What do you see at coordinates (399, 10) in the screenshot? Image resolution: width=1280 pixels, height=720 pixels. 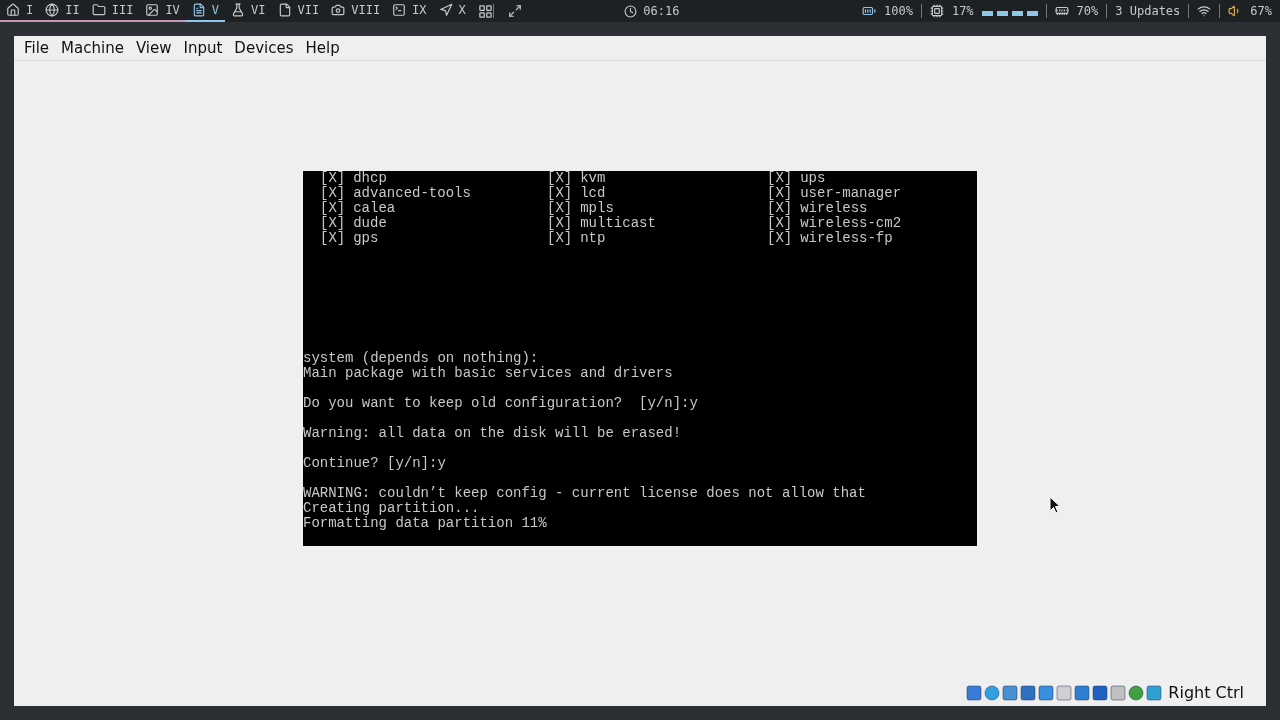 I see `terminal-icon` at bounding box center [399, 10].